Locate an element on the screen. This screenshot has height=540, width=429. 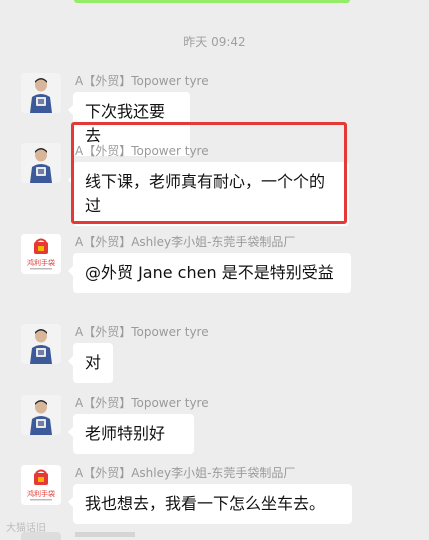
message-bubble: 老师特别好 is located at coordinates (131, 434).